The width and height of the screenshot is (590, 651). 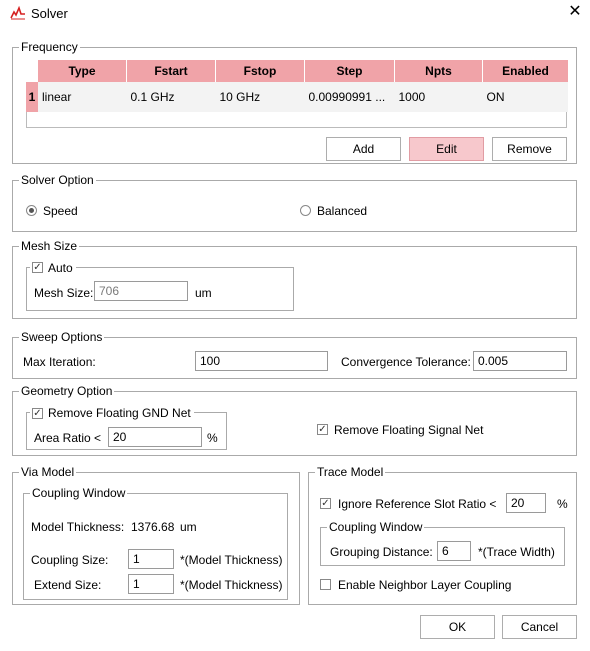 What do you see at coordinates (59, 362) in the screenshot?
I see `max-iteration-label: Max Iteration:` at bounding box center [59, 362].